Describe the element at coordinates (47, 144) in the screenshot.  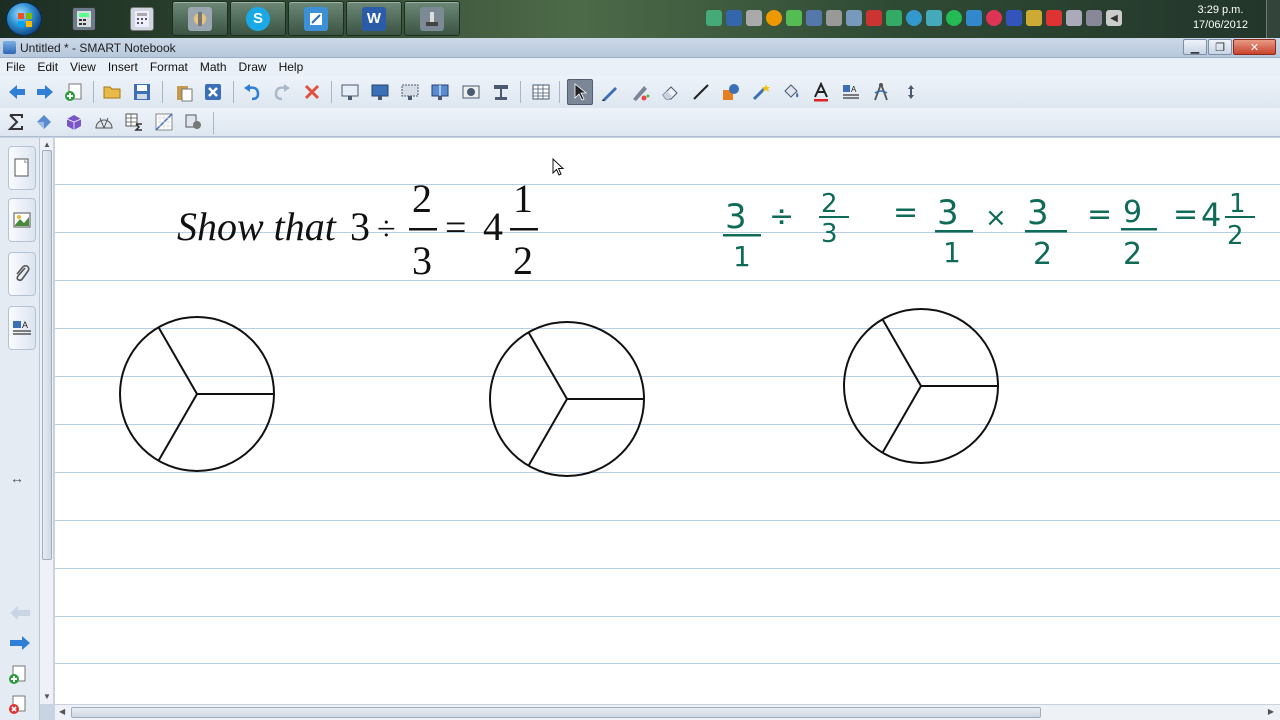
I see `scroll-up-icon: ▲` at that location.